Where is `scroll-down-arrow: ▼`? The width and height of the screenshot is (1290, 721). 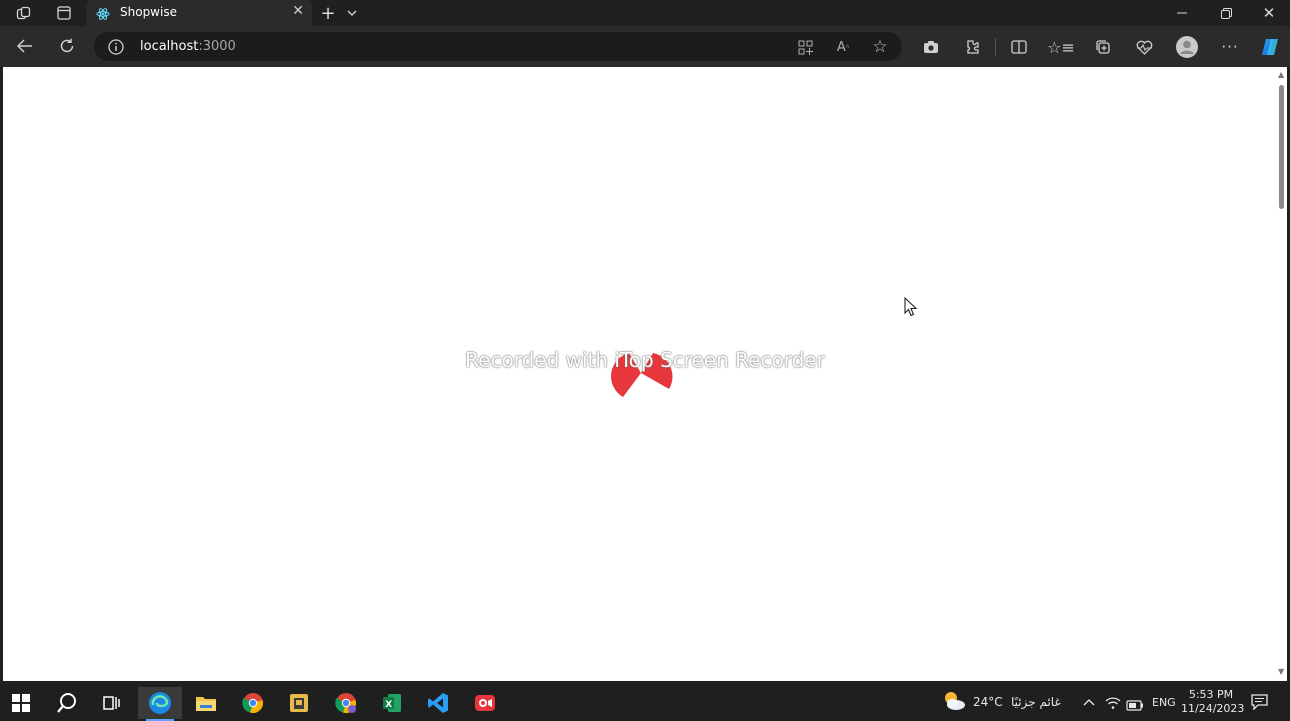
scroll-down-arrow: ▼ is located at coordinates (1281, 671).